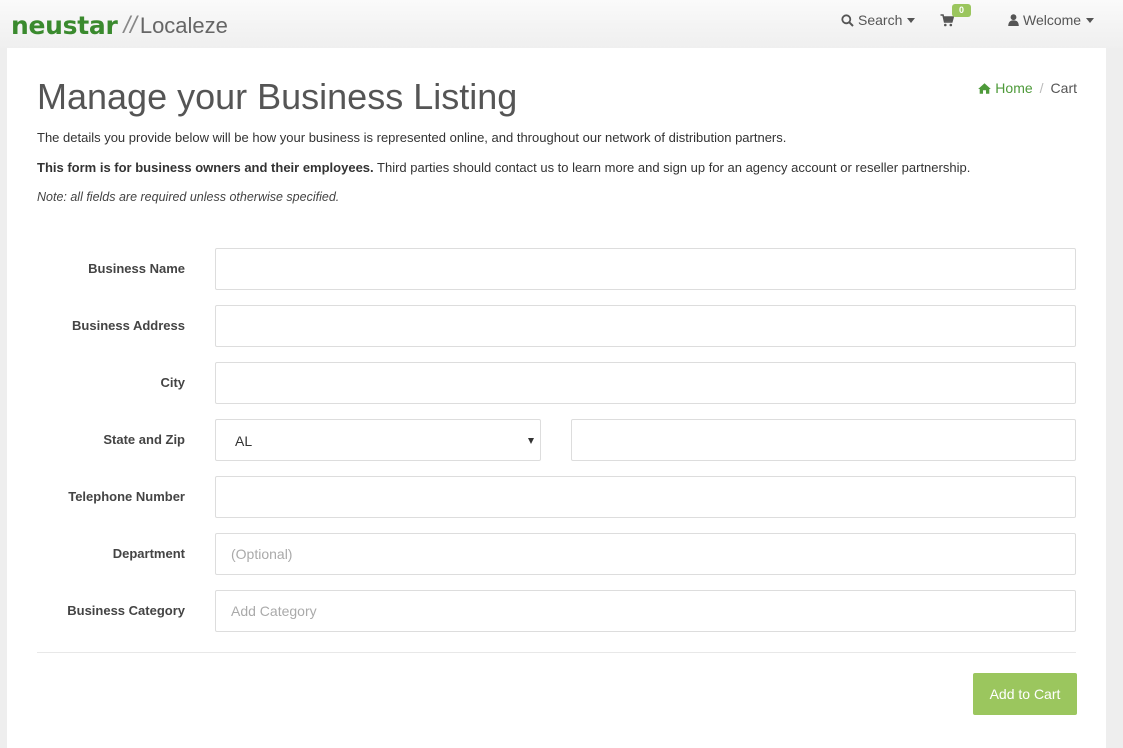 The height and width of the screenshot is (748, 1123). Describe the element at coordinates (645, 383) in the screenshot. I see `city-input` at that location.